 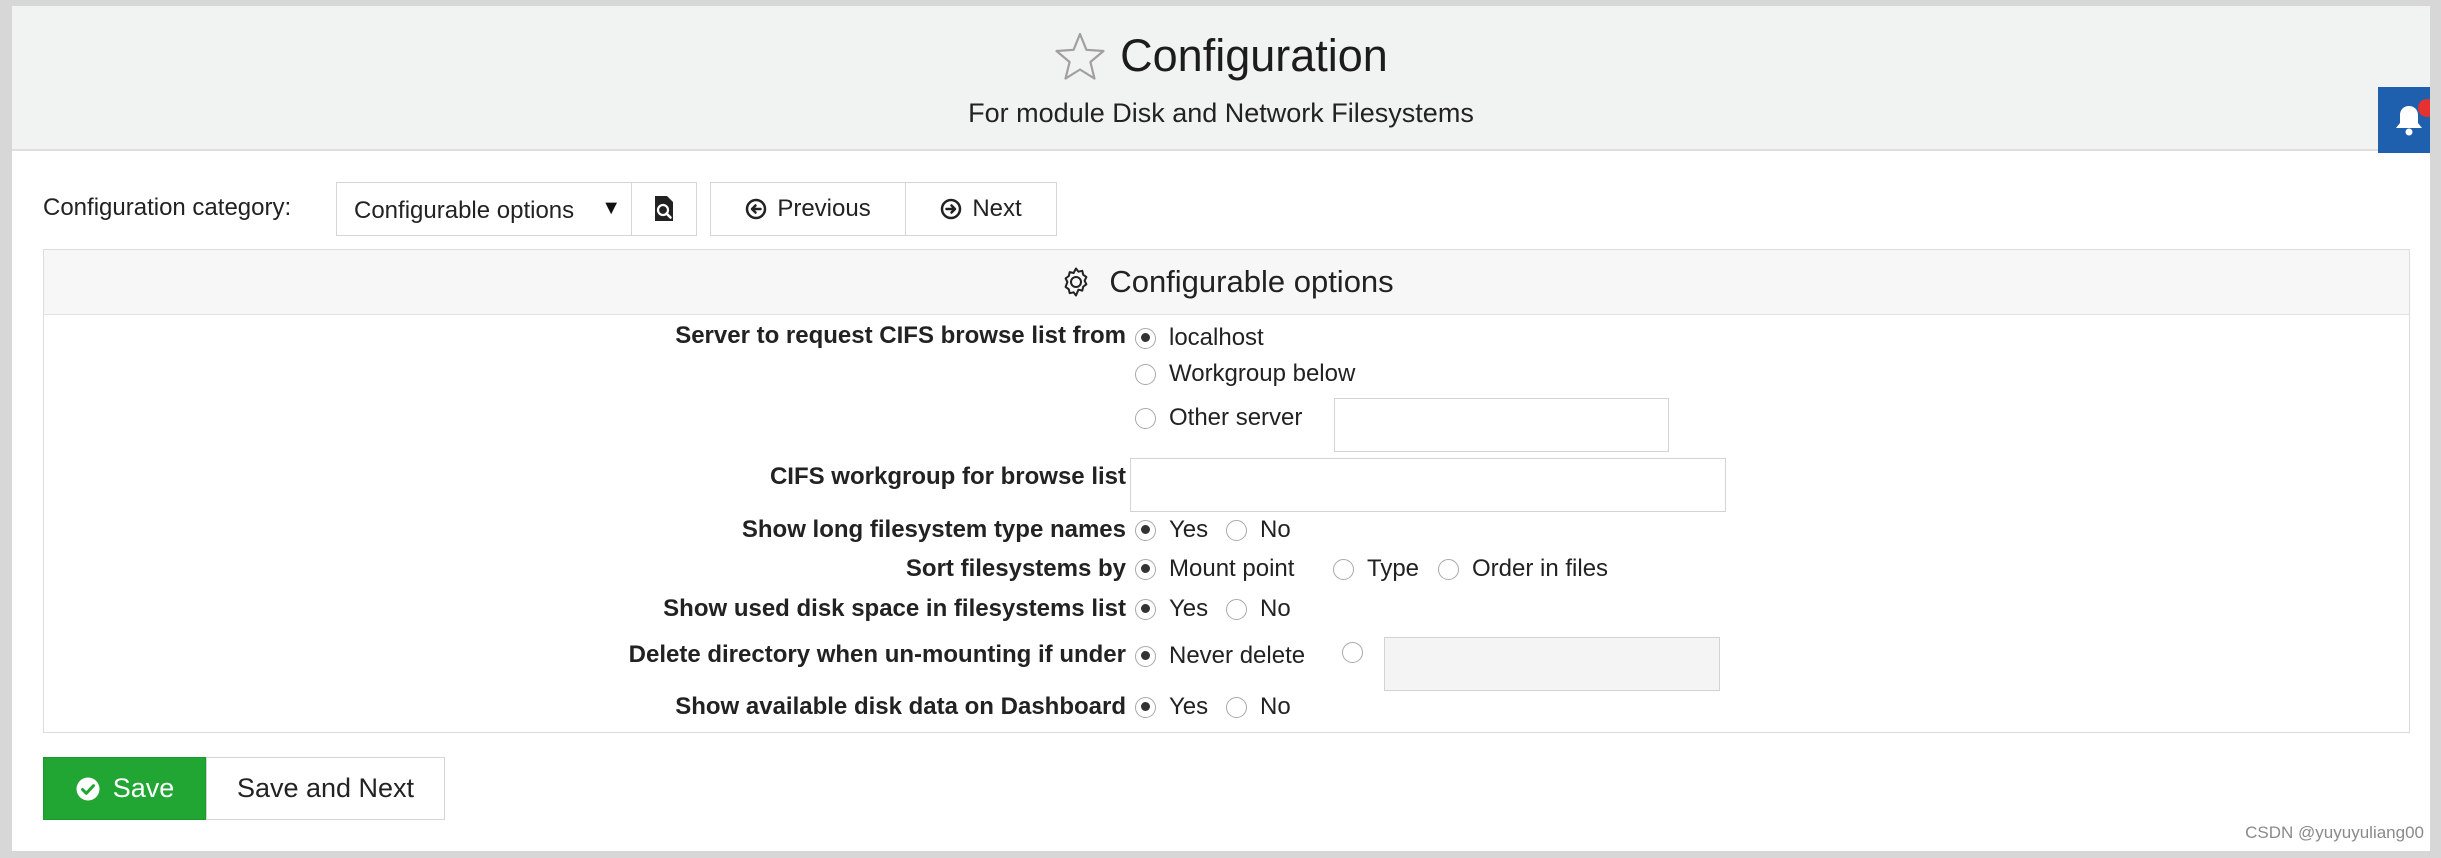 I want to click on page-title: Configuration, so click(x=1254, y=55).